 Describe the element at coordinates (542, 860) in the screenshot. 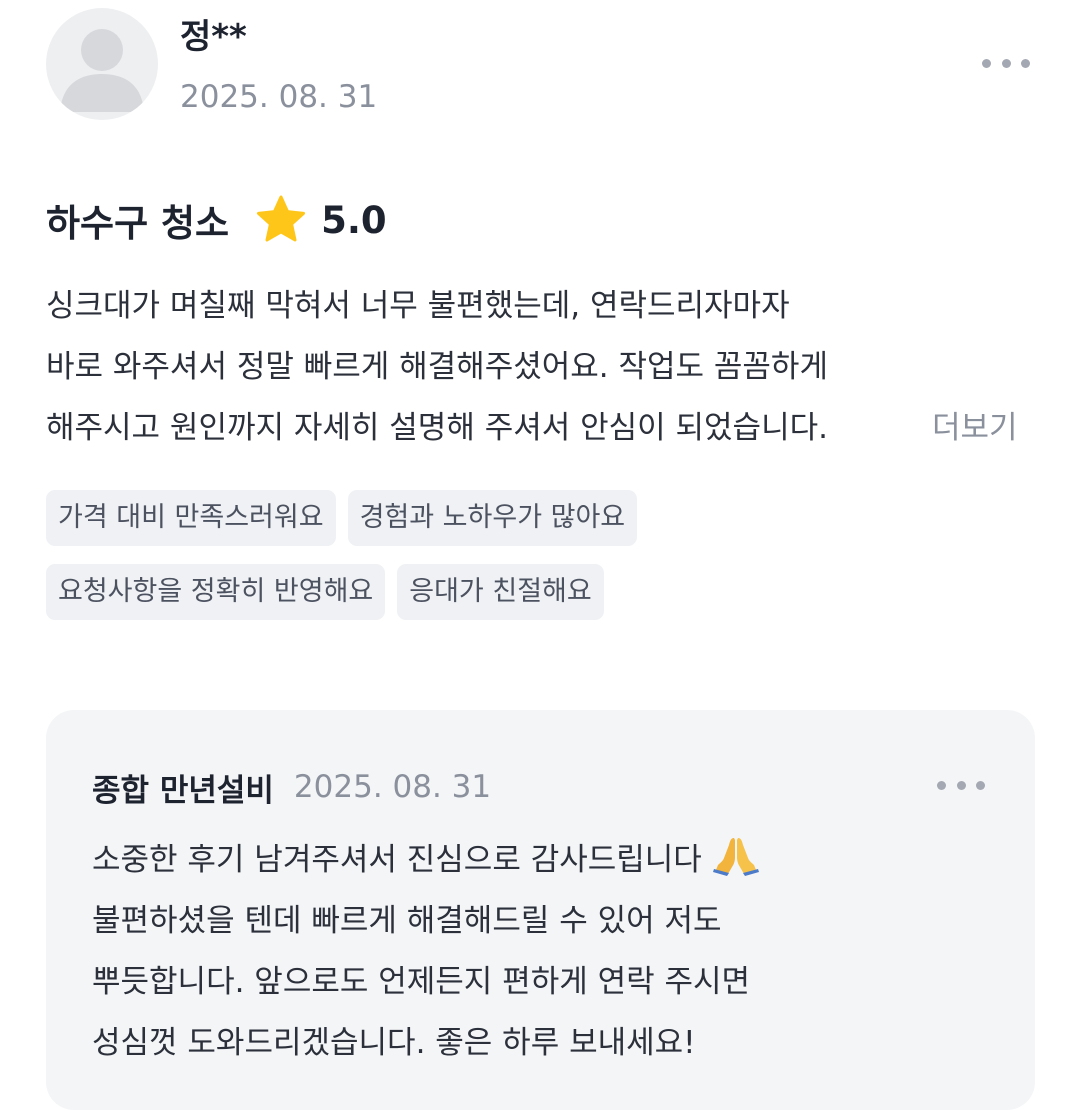

I see `reply-text-line: 소중한 후기 남겨주셔서 진심으로 감사드립니다` at that location.